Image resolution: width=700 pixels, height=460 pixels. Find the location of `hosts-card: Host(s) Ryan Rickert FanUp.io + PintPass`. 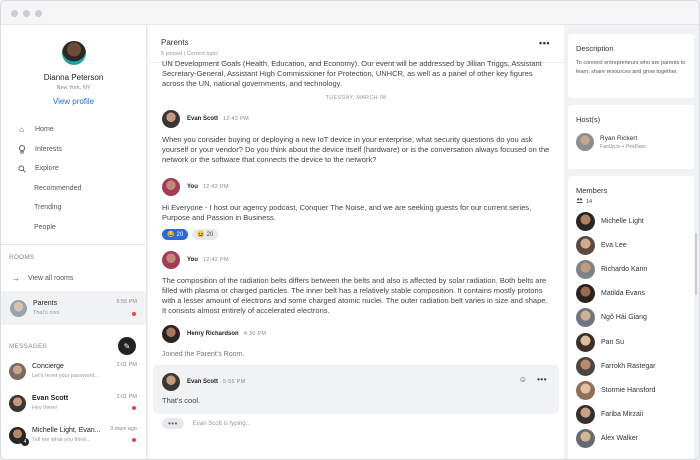

hosts-card: Host(s) Ryan Rickert FanUp.io + PintPass is located at coordinates (631, 137).